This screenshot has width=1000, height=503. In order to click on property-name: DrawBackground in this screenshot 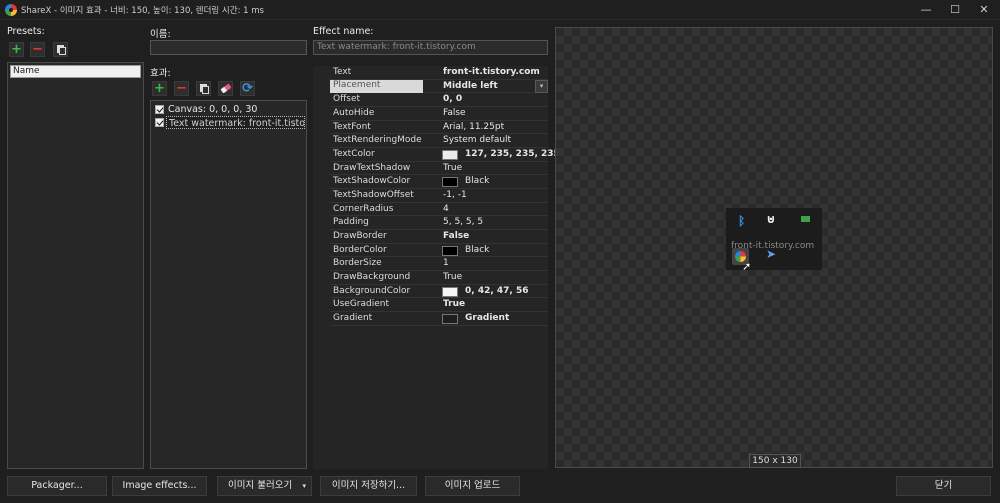, I will do `click(372, 276)`.